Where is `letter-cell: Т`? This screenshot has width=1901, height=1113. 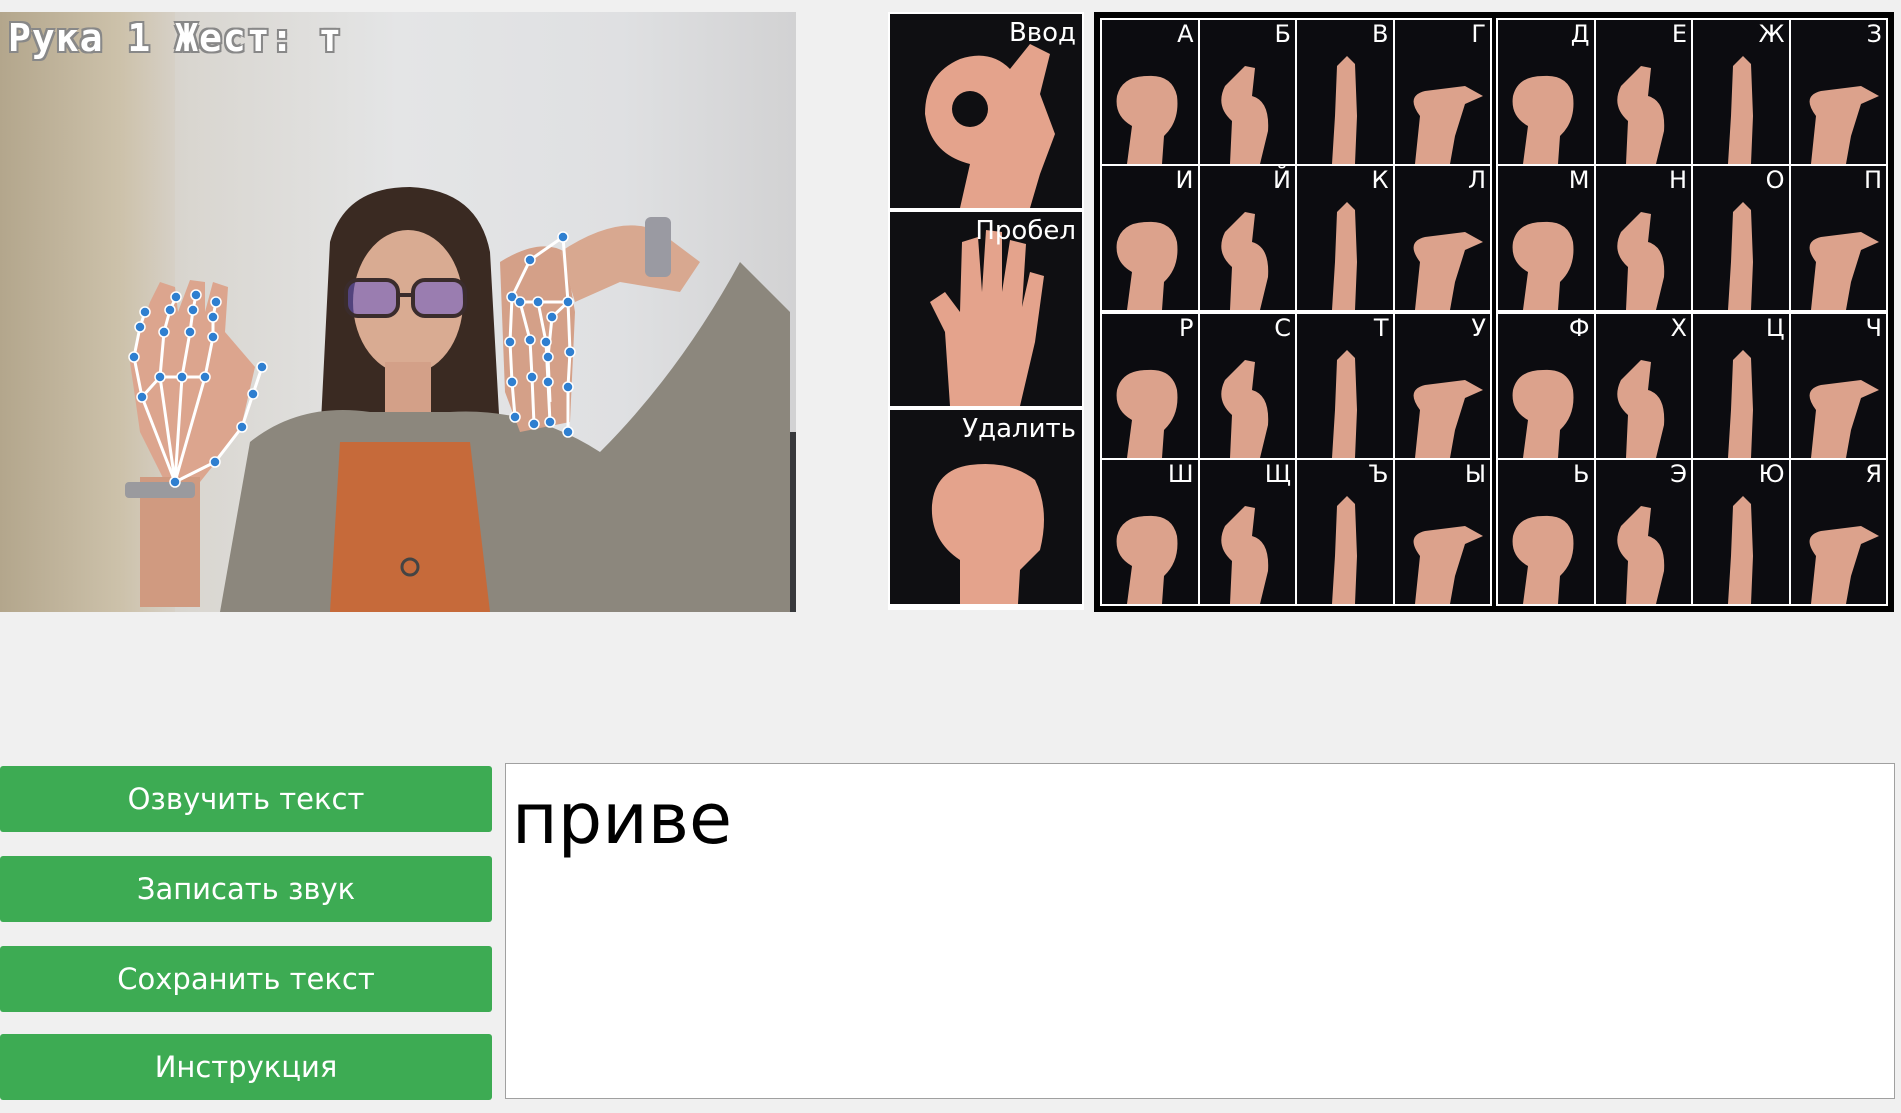 letter-cell: Т is located at coordinates (1345, 386).